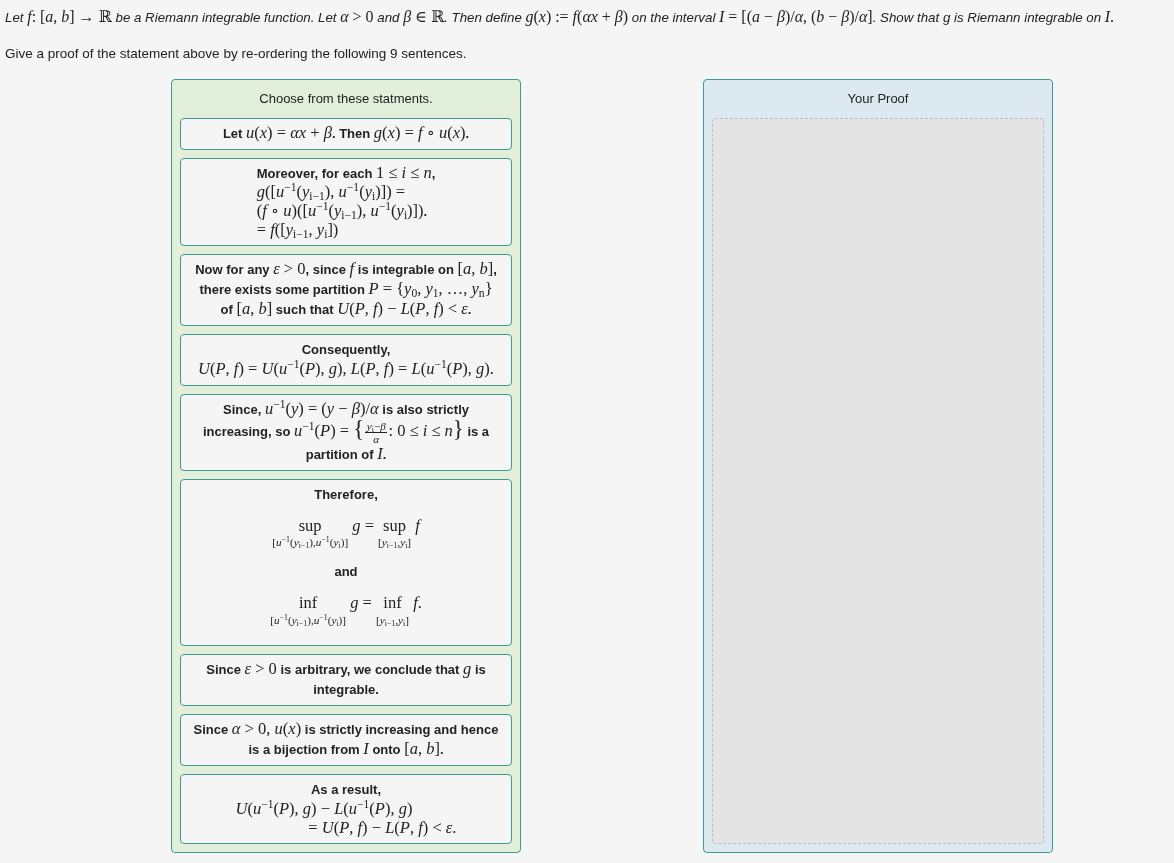 Image resolution: width=1174 pixels, height=863 pixels. I want to click on panel-title: Choose from these statments., so click(346, 99).